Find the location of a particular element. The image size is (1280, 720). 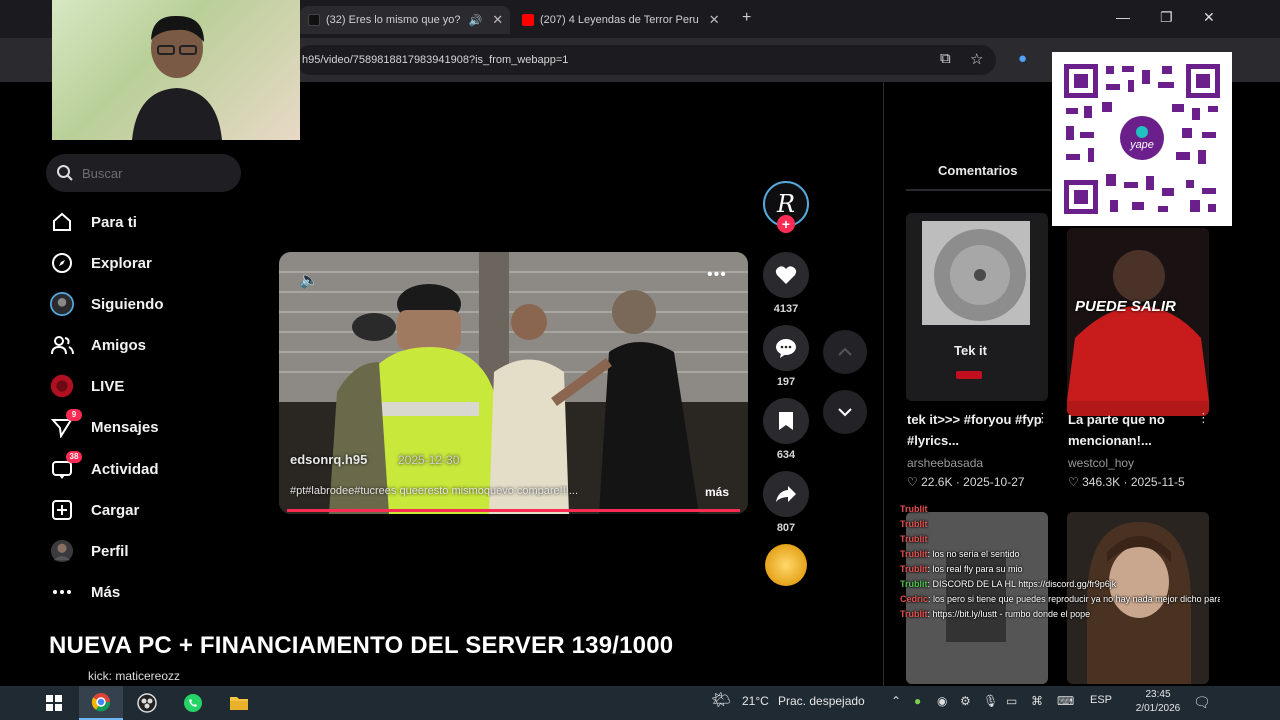

chat-message: Trublit: los real fly para su mio is located at coordinates (1060, 569).